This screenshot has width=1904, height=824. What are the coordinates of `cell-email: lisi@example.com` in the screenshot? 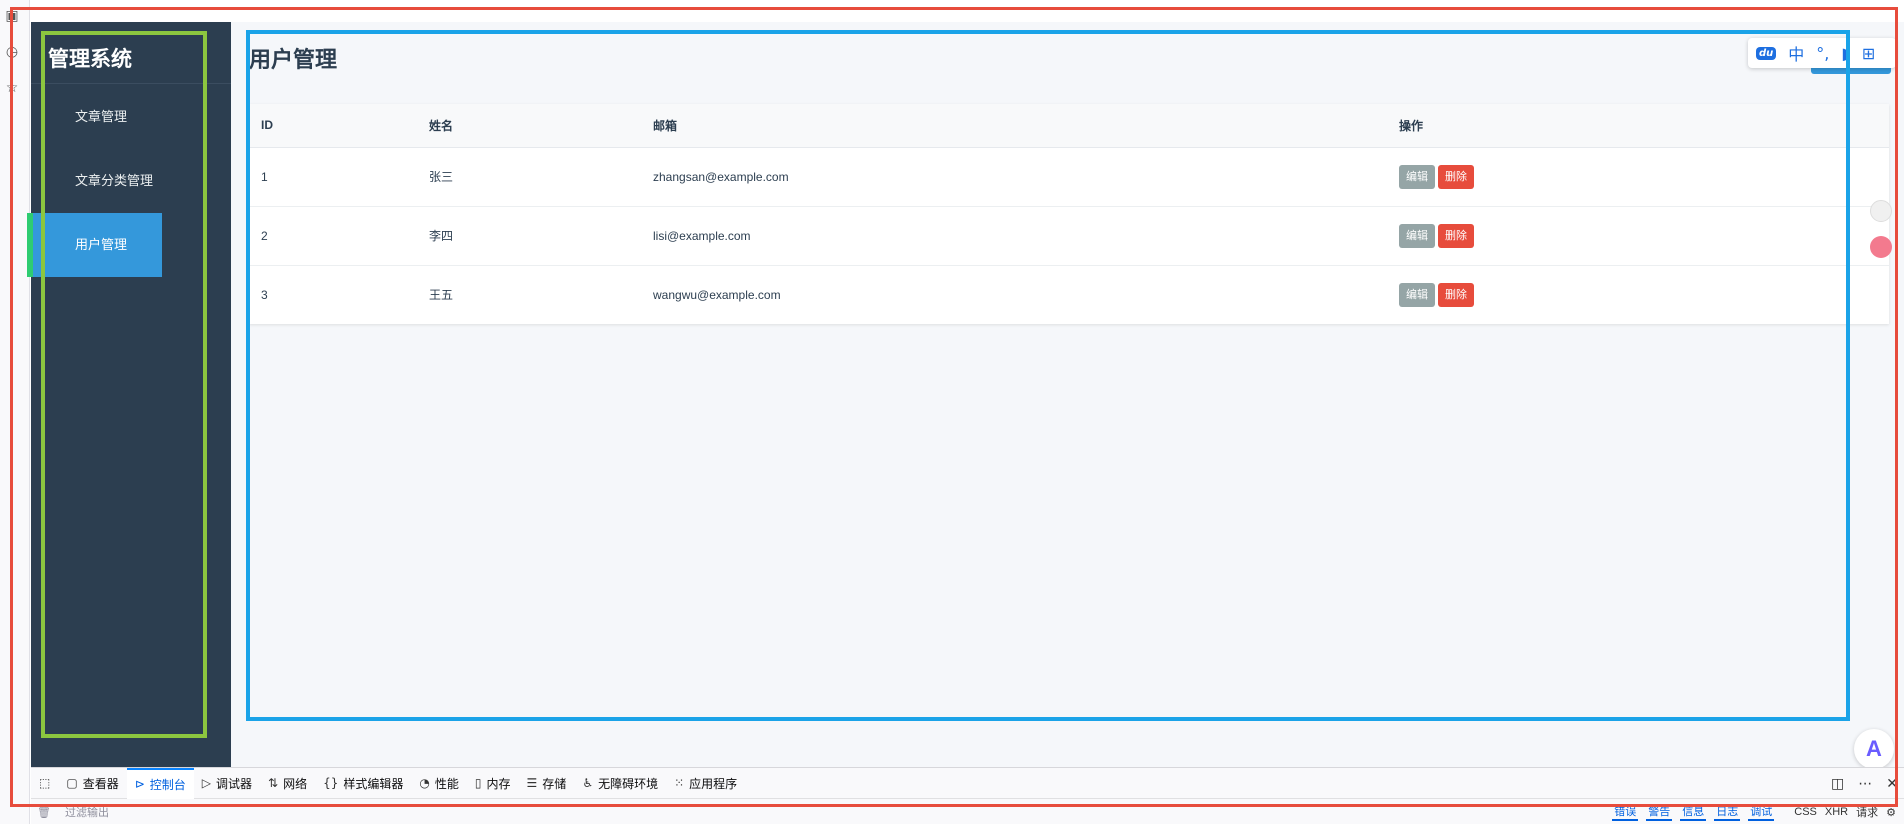 It's located at (1014, 236).